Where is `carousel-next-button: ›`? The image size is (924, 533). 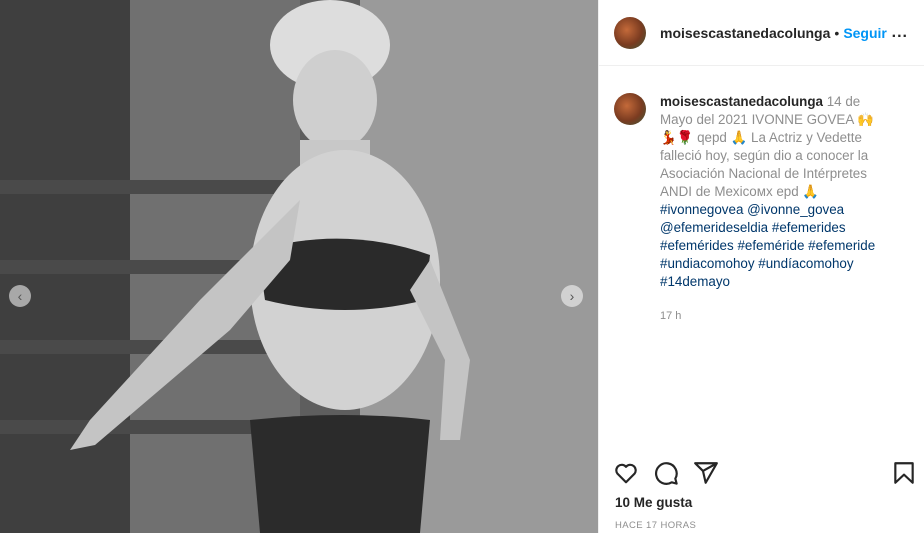 carousel-next-button: › is located at coordinates (572, 296).